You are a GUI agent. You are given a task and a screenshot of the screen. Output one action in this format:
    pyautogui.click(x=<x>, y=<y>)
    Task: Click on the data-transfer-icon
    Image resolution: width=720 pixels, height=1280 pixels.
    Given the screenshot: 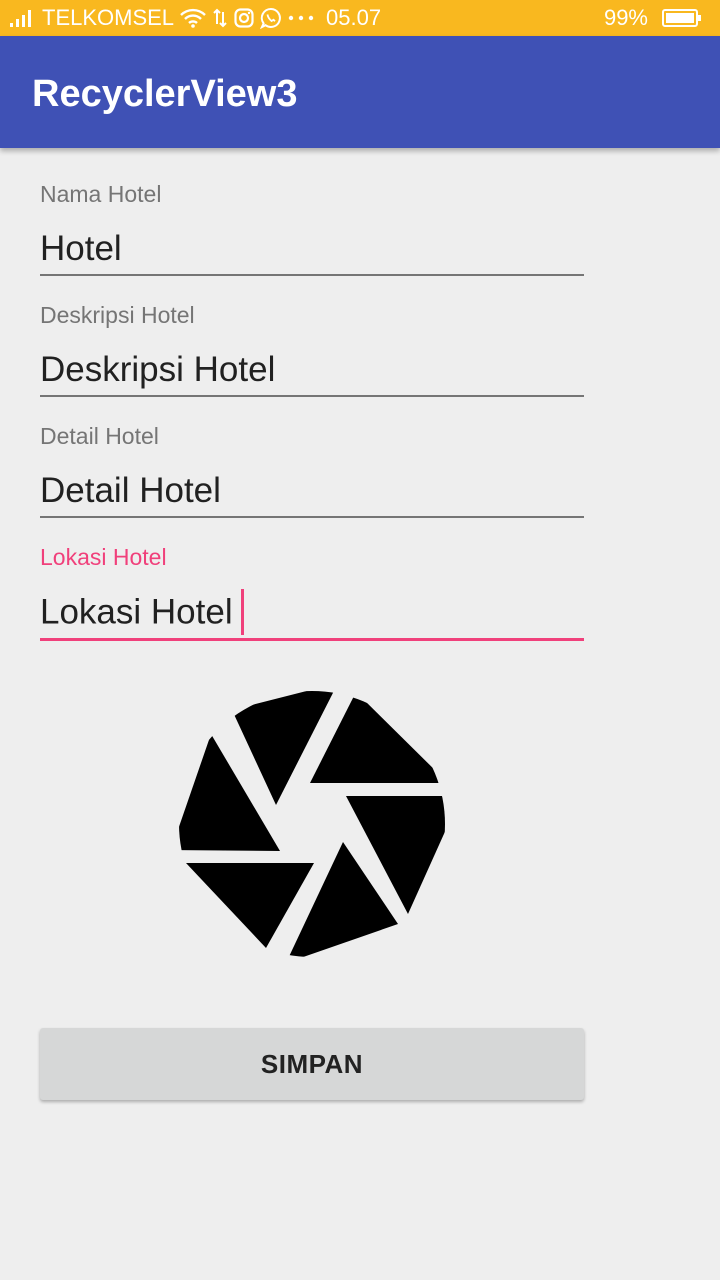 What is the action you would take?
    pyautogui.click(x=220, y=18)
    